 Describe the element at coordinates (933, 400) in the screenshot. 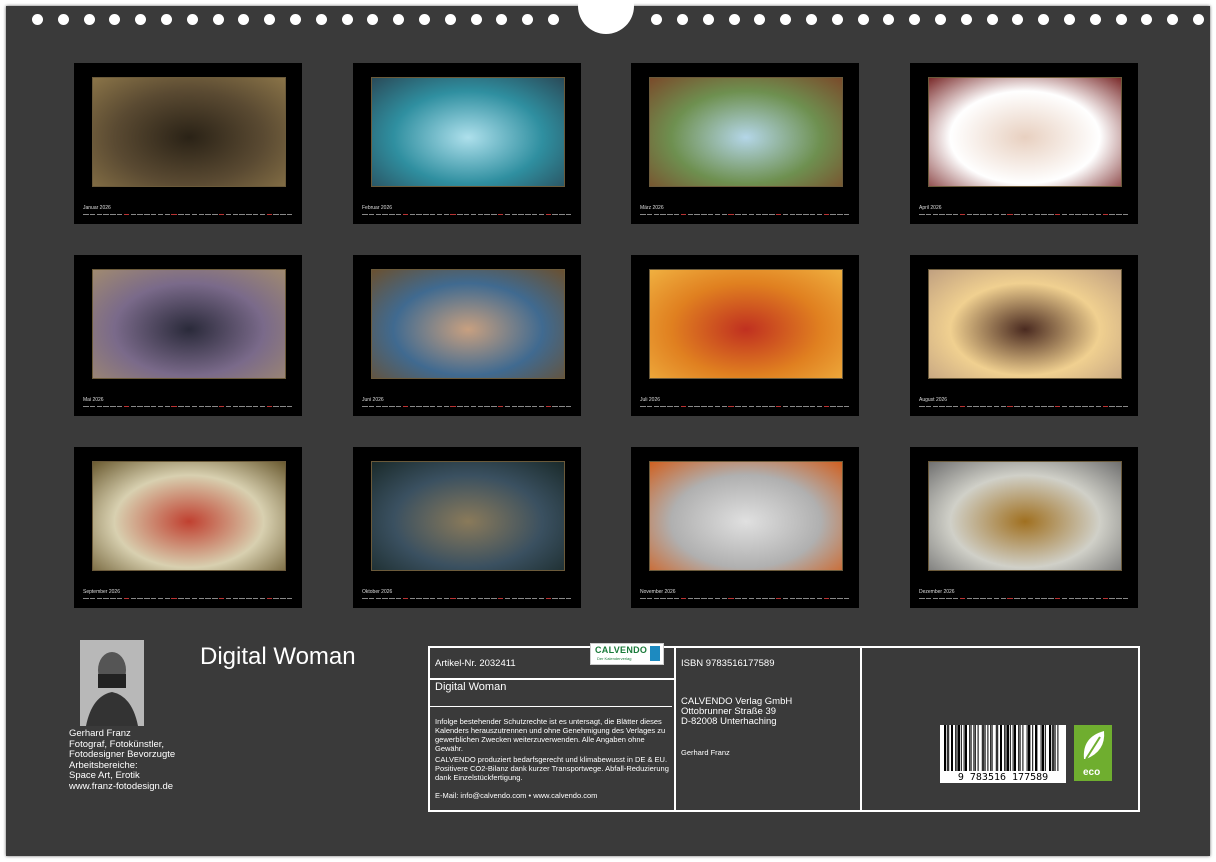

I see `month-name: August 2026` at that location.